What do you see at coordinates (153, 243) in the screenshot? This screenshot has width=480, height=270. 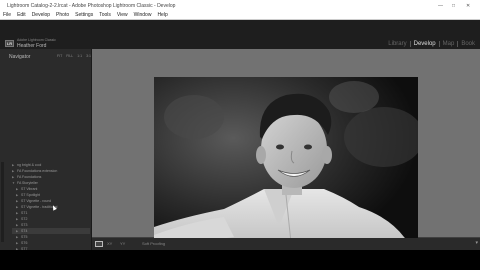 I see `soft-proofing-checkbox: Soft Proofing` at bounding box center [153, 243].